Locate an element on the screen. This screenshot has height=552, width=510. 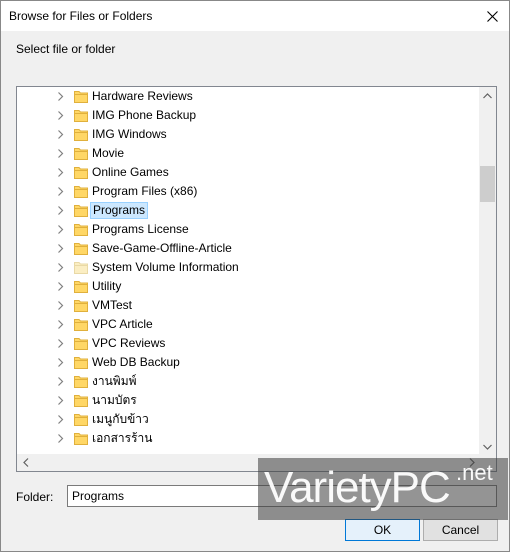
tree-item-label: นามบัตร is located at coordinates (114, 400).